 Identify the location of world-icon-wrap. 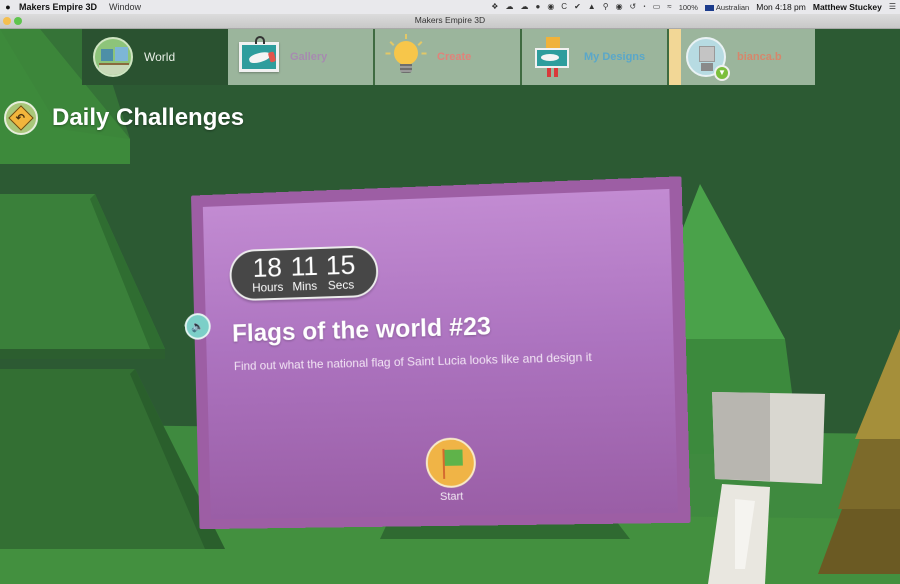
(113, 57).